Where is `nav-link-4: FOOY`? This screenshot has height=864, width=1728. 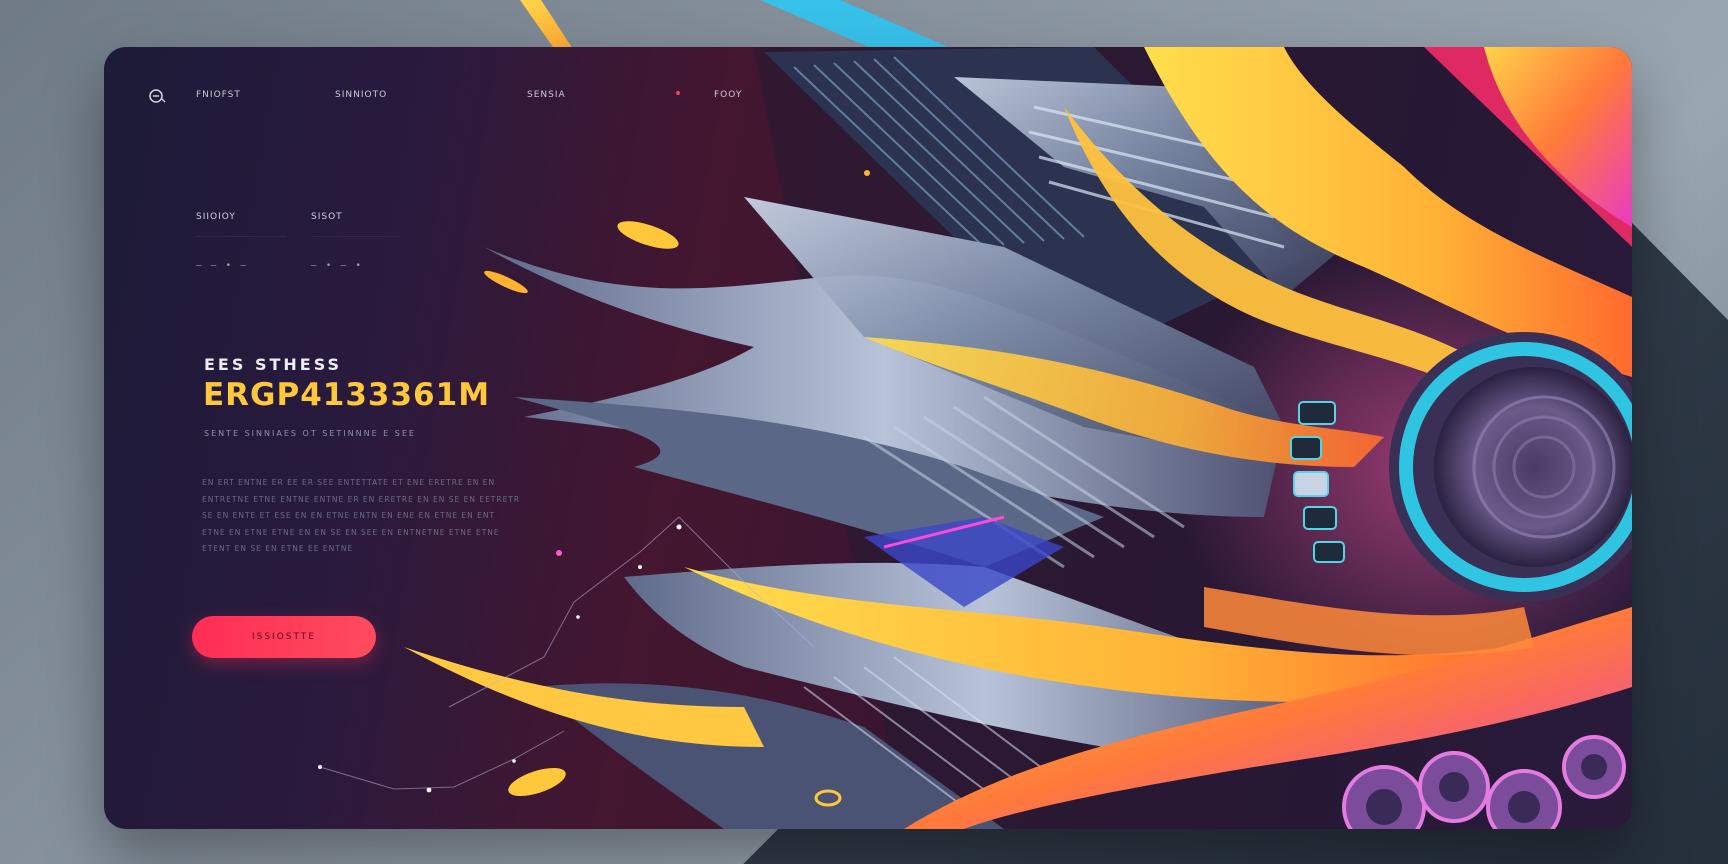
nav-link-4: FOOY is located at coordinates (728, 95).